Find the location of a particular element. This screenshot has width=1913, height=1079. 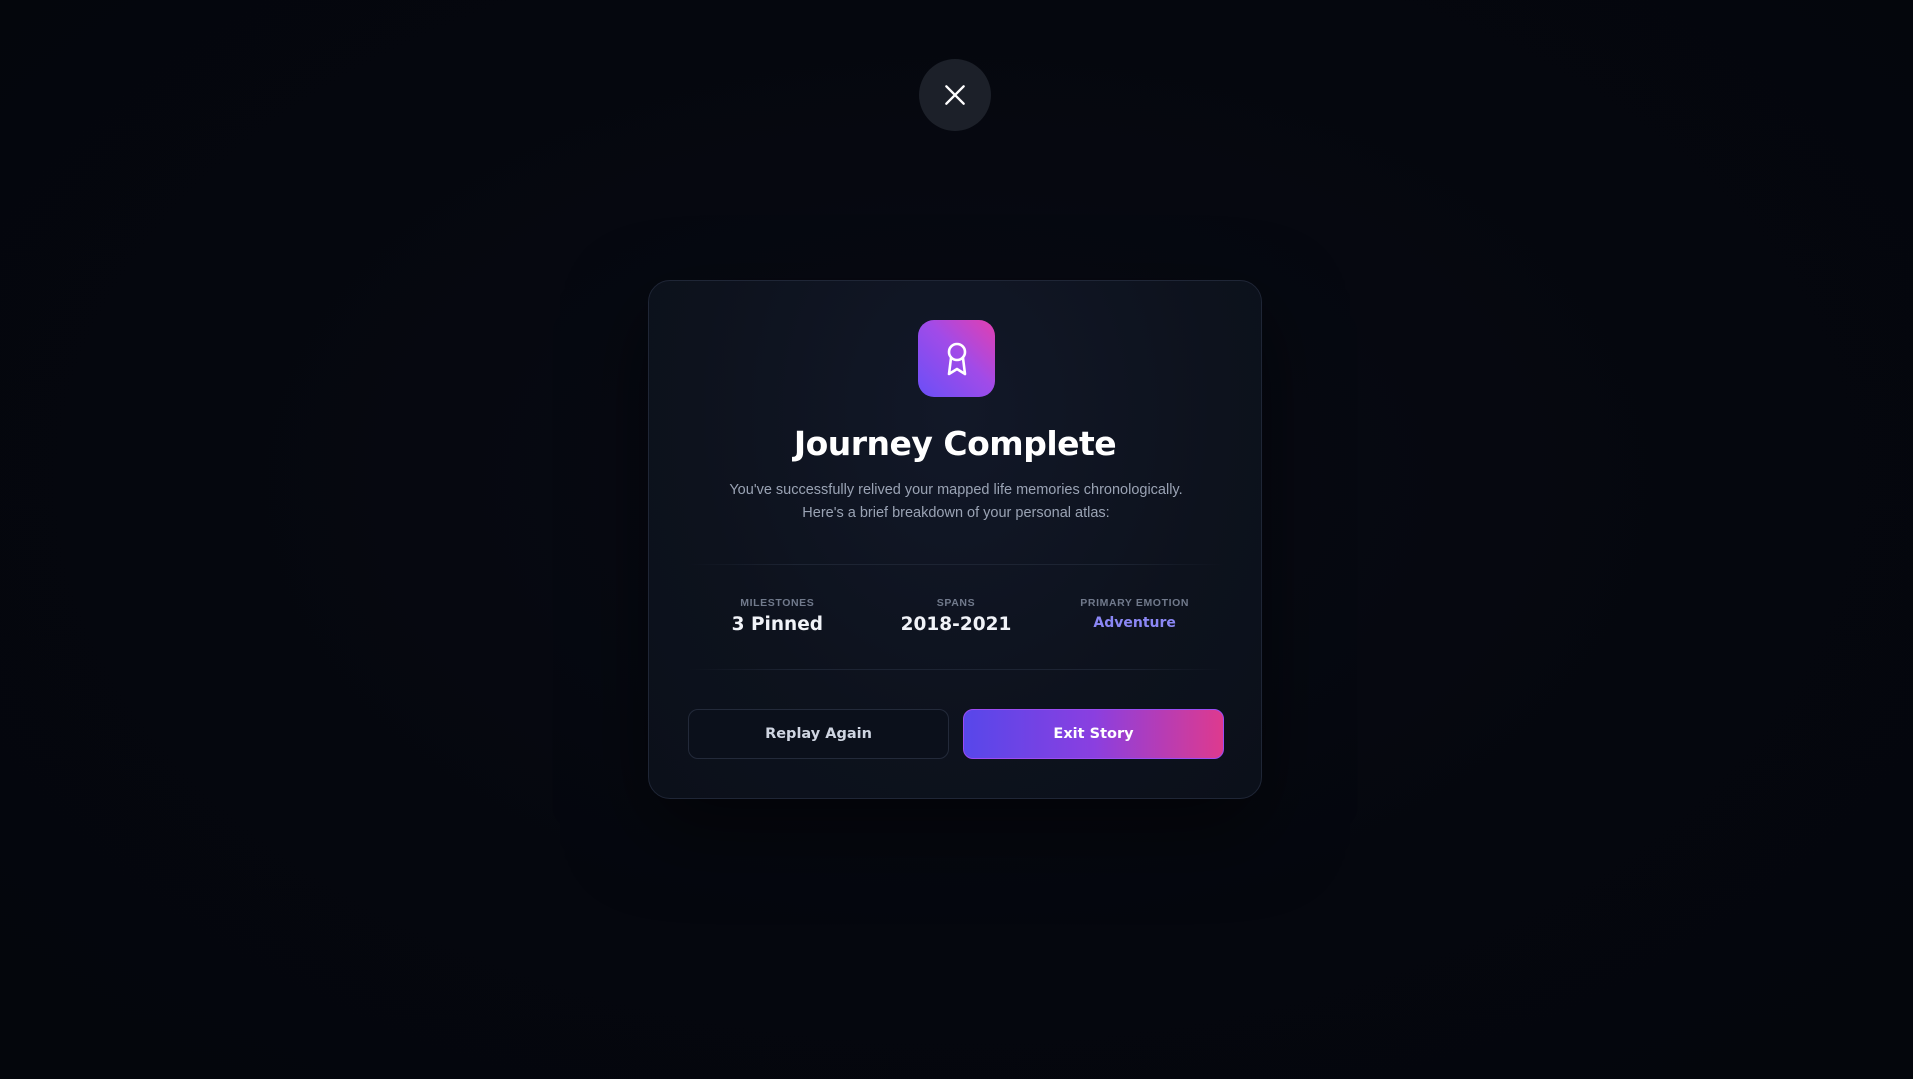

stat-spans: SPANS 2018-2021 is located at coordinates (956, 621).